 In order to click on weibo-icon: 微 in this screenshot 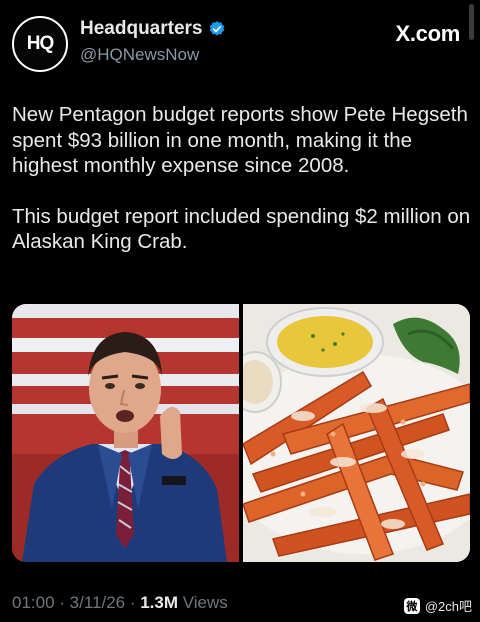, I will do `click(411, 605)`.